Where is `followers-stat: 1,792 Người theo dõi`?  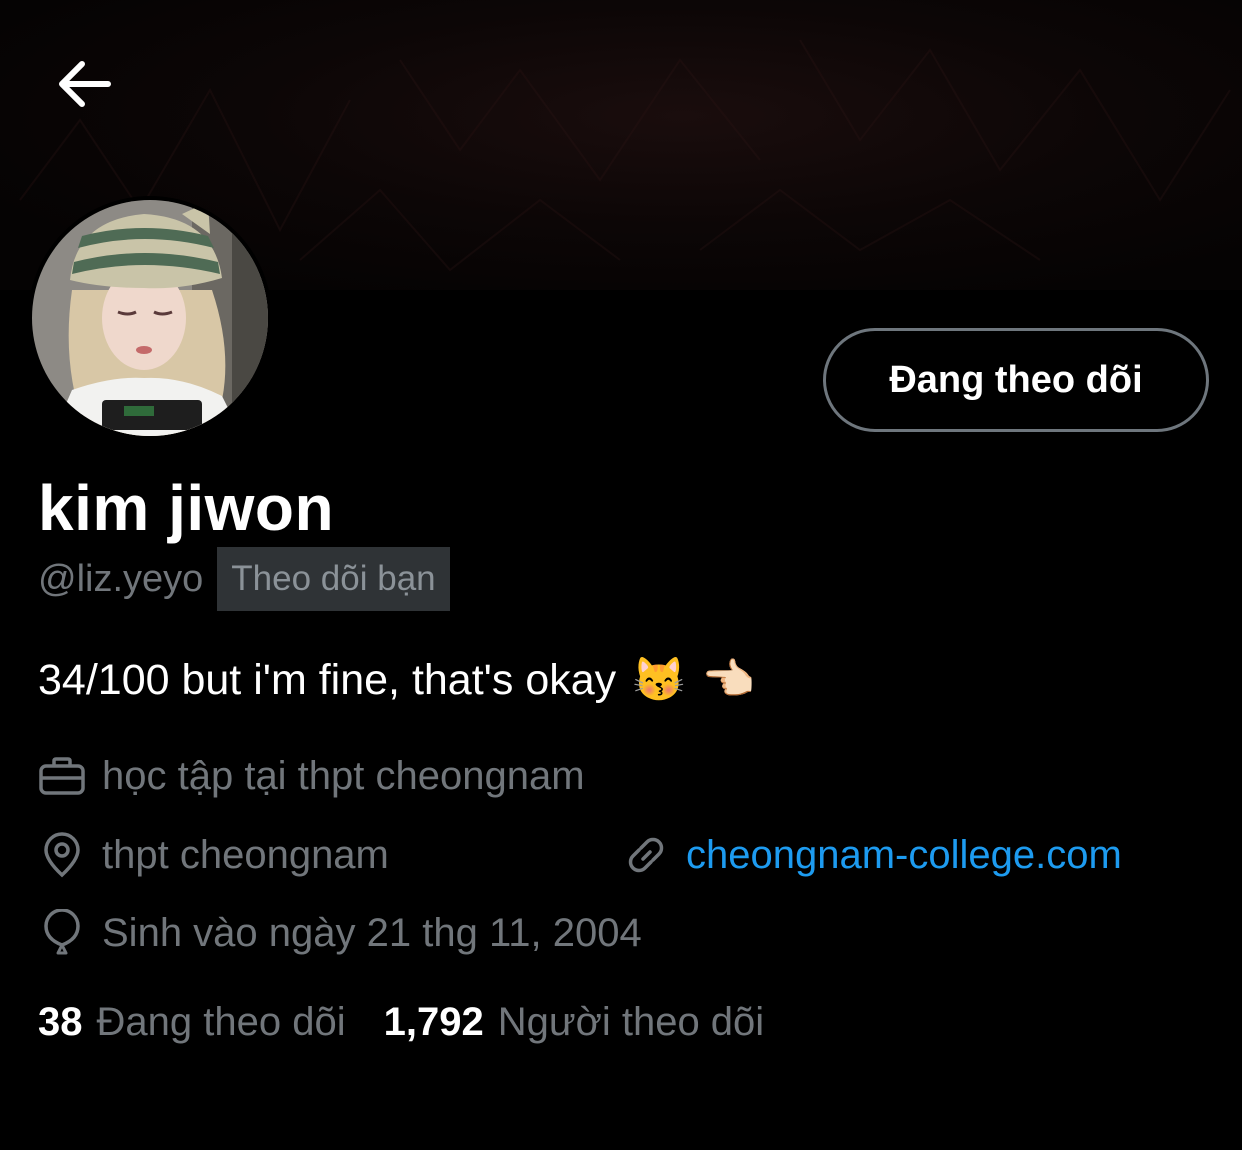
followers-stat: 1,792 Người theo dõi is located at coordinates (574, 1022).